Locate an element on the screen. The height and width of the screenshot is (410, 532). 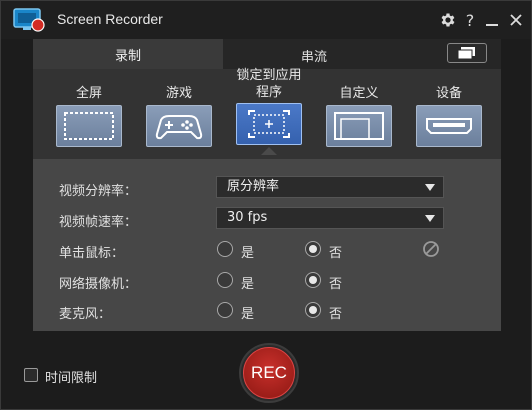
tab-record-label: 录制 is located at coordinates (127, 56).